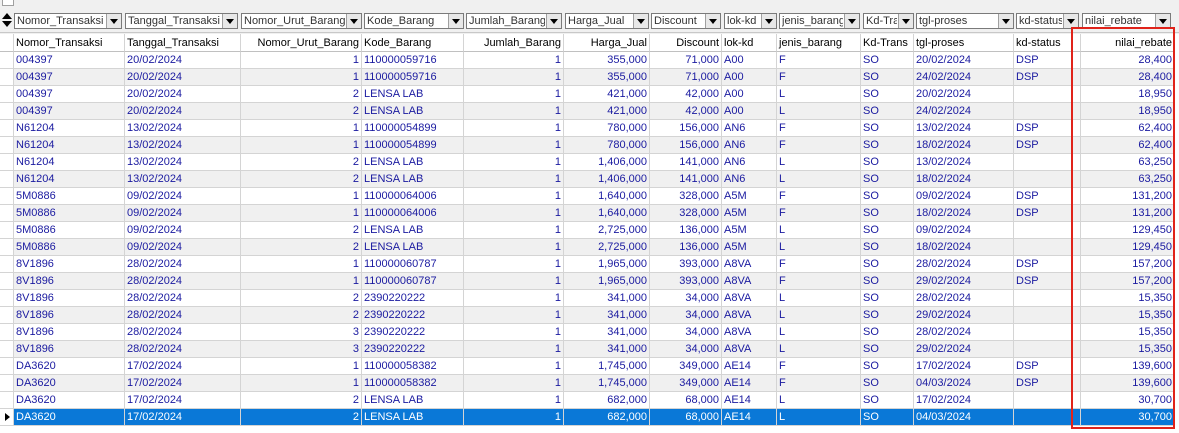  Describe the element at coordinates (887, 43) in the screenshot. I see `column-header-kd-trans: Kd-Trans` at that location.